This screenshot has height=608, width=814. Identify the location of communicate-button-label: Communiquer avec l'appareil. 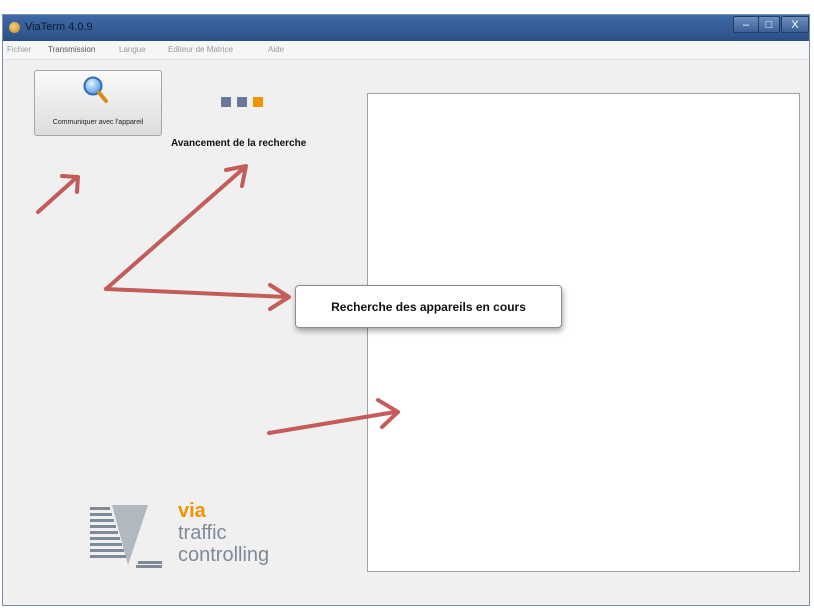
(98, 122).